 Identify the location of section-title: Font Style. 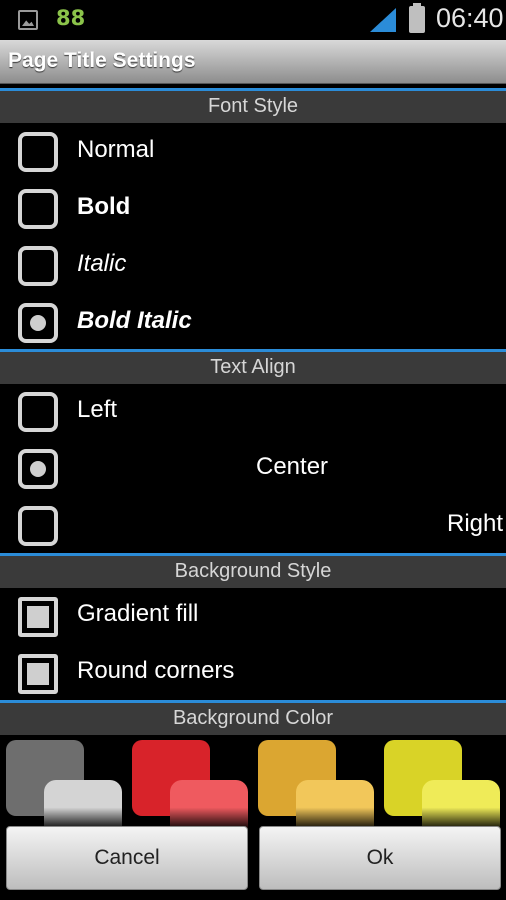
(253, 106).